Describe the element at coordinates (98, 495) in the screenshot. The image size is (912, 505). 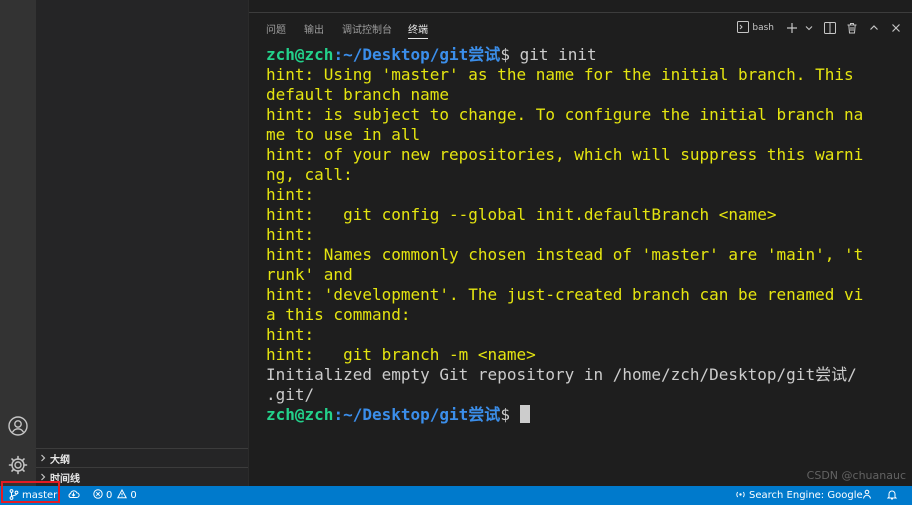
I see `error-icon` at that location.